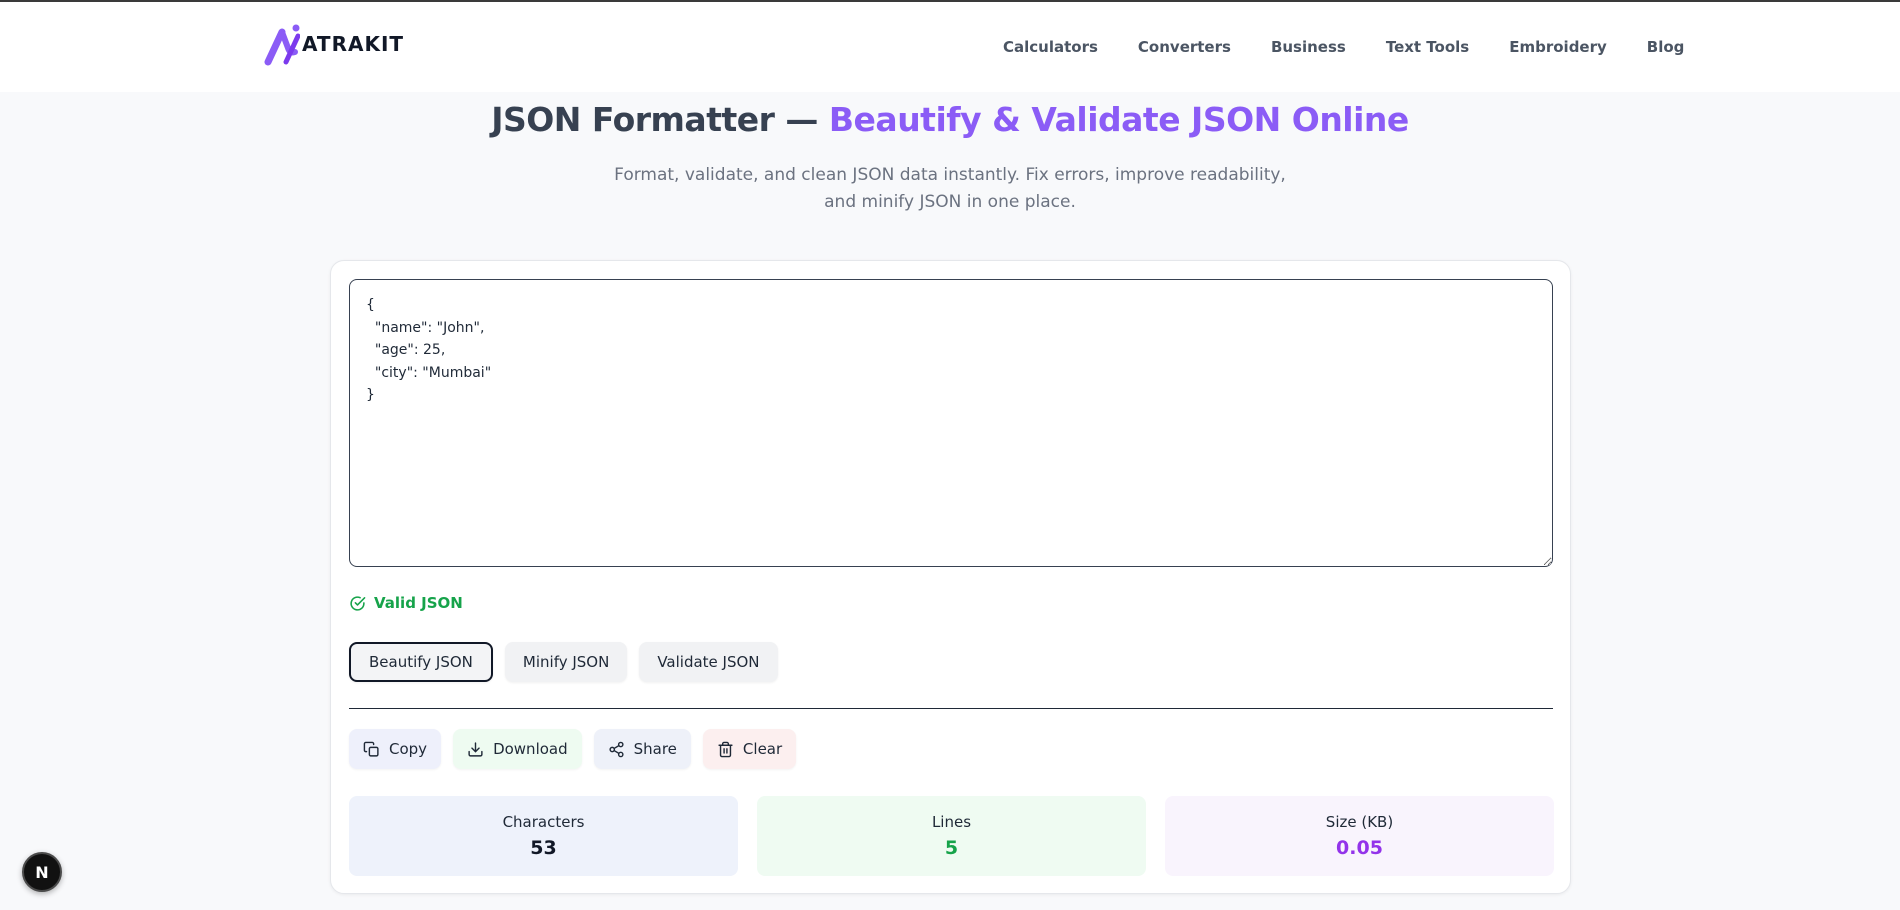  I want to click on logo-text: ATRAKIT, so click(353, 44).